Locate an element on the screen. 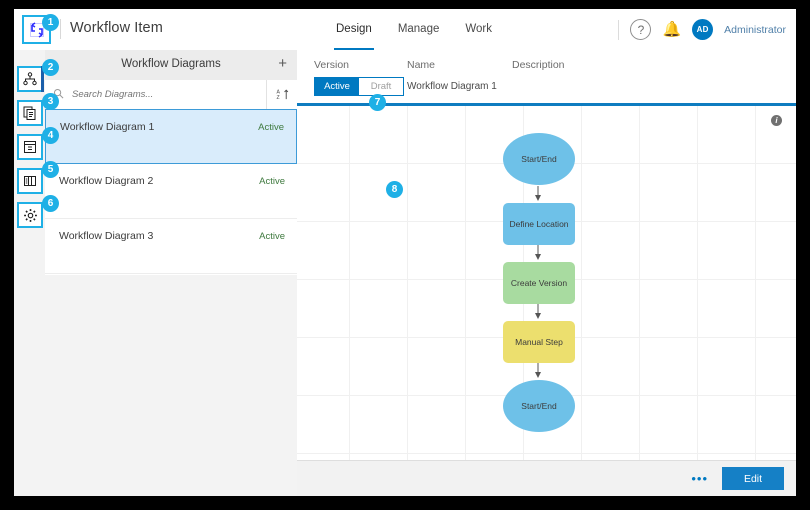 The image size is (810, 510). sidebar-item-table is located at coordinates (30, 181).